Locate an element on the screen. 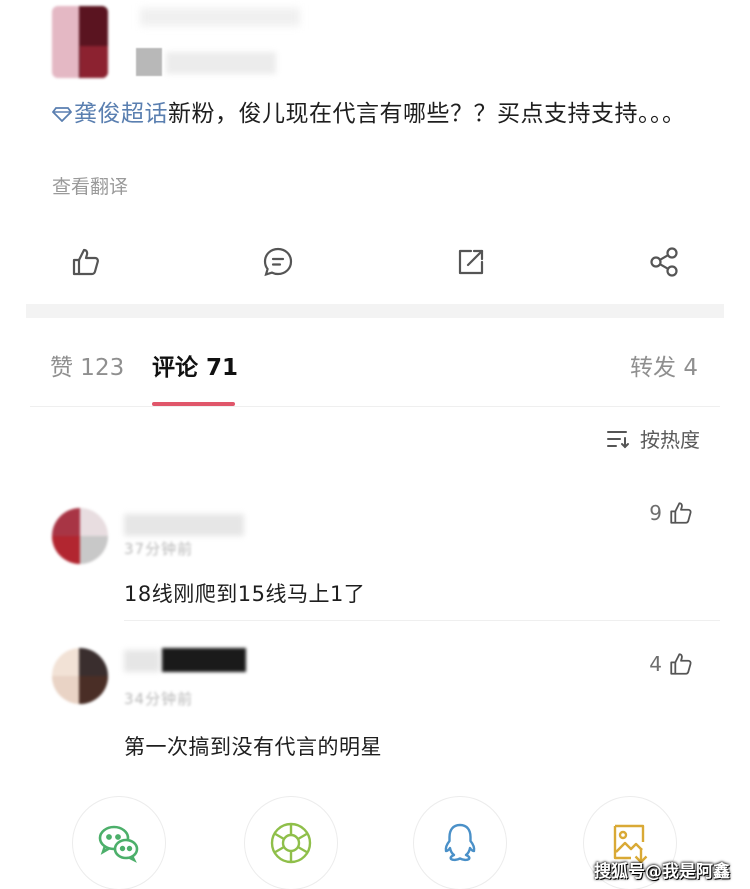 This screenshot has width=750, height=889. post-author-name-blur is located at coordinates (149, 62).